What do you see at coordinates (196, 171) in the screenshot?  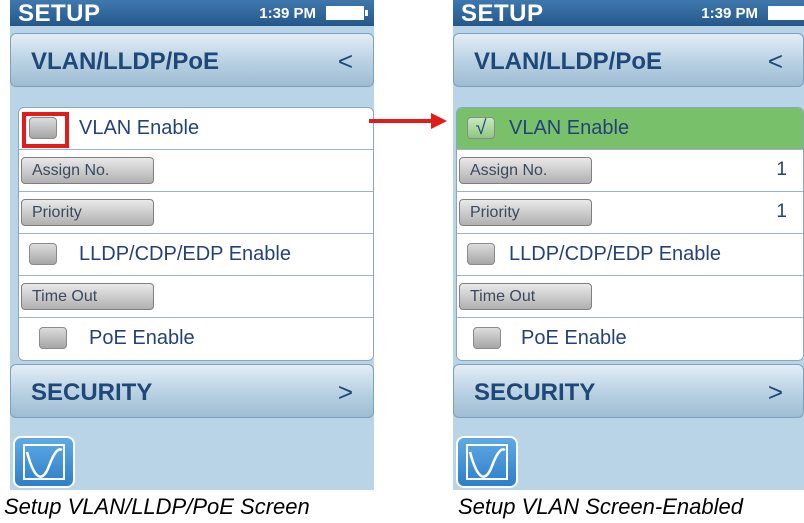 I see `assign-no-row: Assign No.` at bounding box center [196, 171].